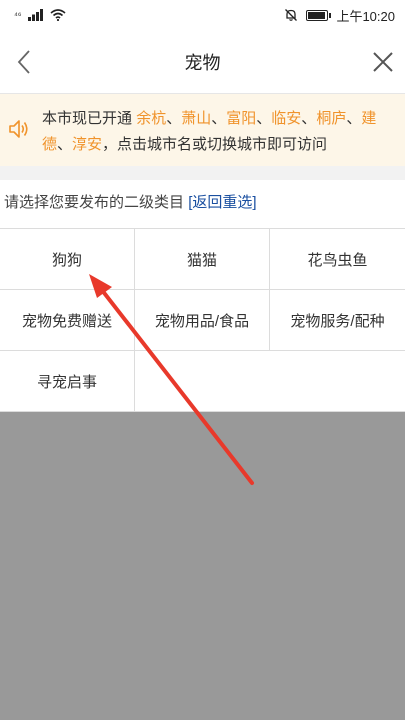 The width and height of the screenshot is (405, 720). I want to click on category-pet-services-breeding: 宠物服务/配种, so click(337, 320).